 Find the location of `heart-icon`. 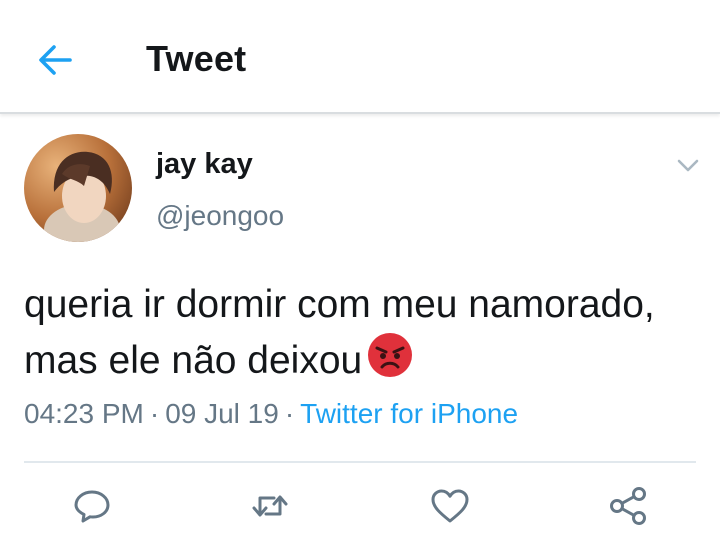

heart-icon is located at coordinates (450, 506).